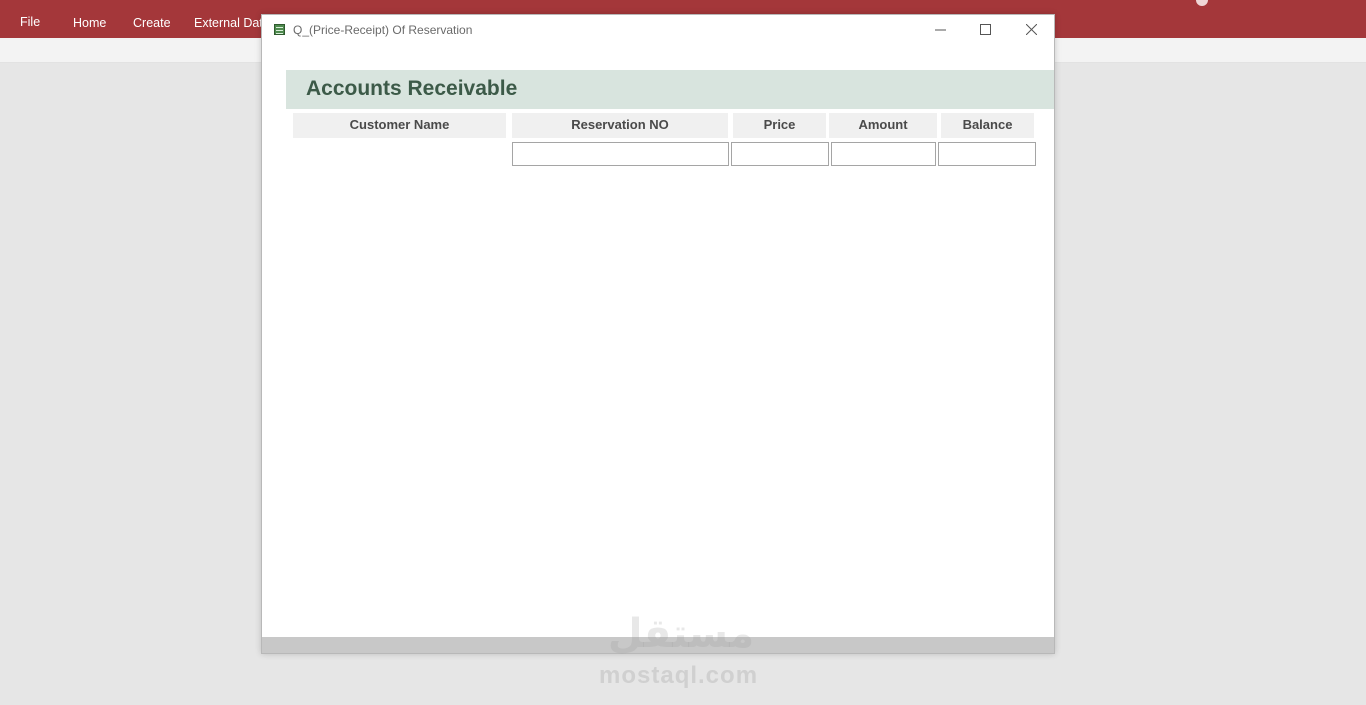  Describe the element at coordinates (89, 23) in the screenshot. I see `ribbon-tab-home: Home` at that location.